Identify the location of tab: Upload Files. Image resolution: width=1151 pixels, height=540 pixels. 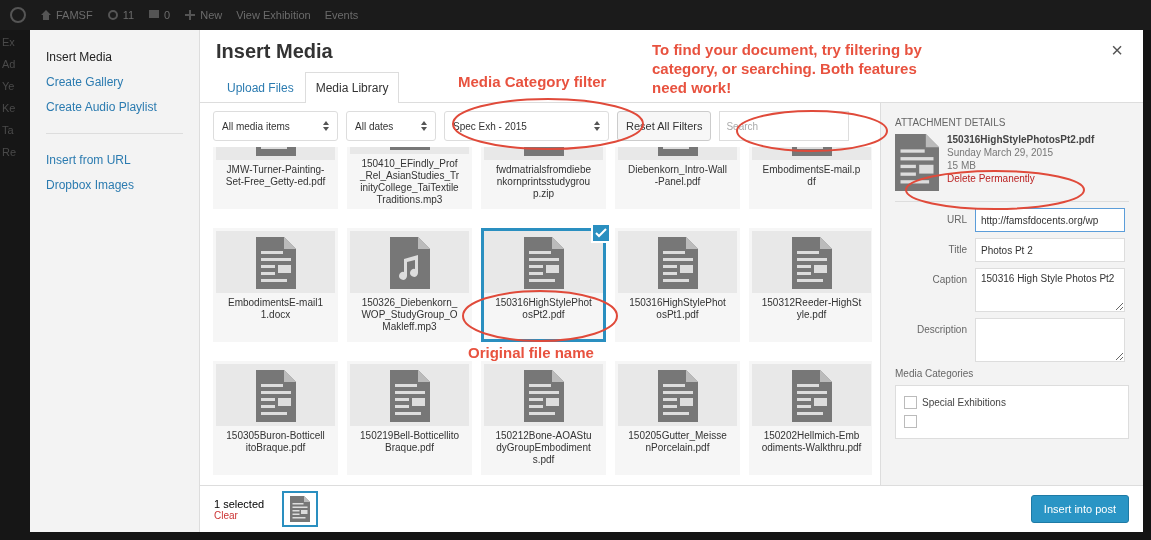
(260, 87).